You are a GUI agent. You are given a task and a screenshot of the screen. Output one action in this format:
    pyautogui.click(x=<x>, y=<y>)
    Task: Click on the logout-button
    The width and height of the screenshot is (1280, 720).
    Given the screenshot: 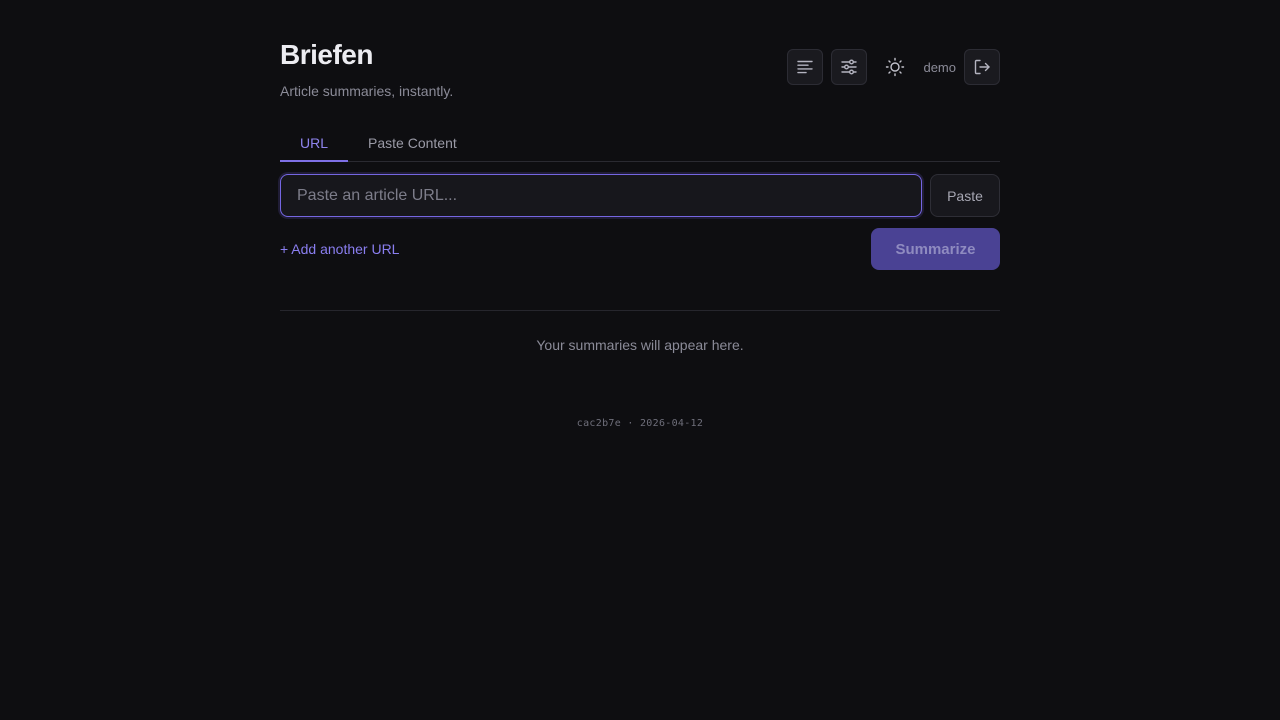 What is the action you would take?
    pyautogui.click(x=982, y=67)
    